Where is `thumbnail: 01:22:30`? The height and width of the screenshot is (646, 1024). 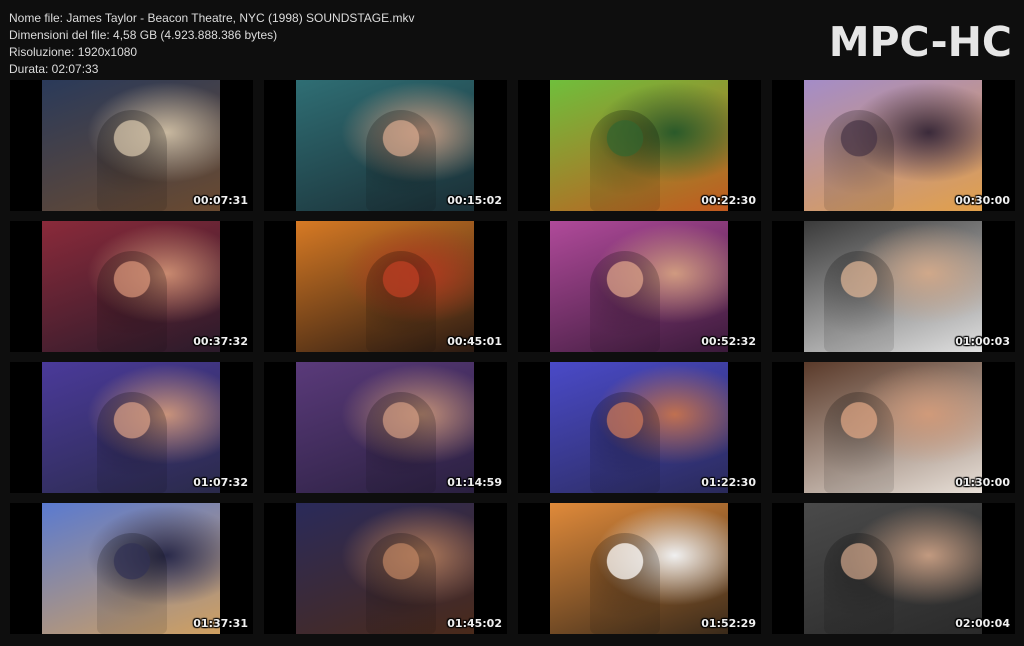 thumbnail: 01:22:30 is located at coordinates (639, 427).